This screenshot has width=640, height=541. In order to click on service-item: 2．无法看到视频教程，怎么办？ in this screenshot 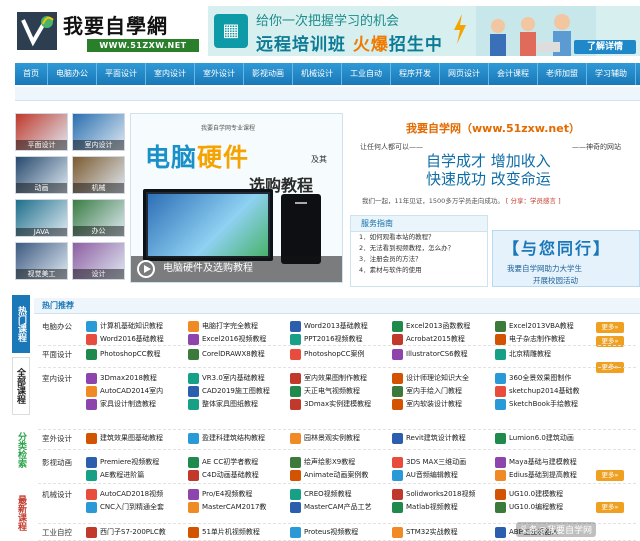, I will do `click(419, 248)`.